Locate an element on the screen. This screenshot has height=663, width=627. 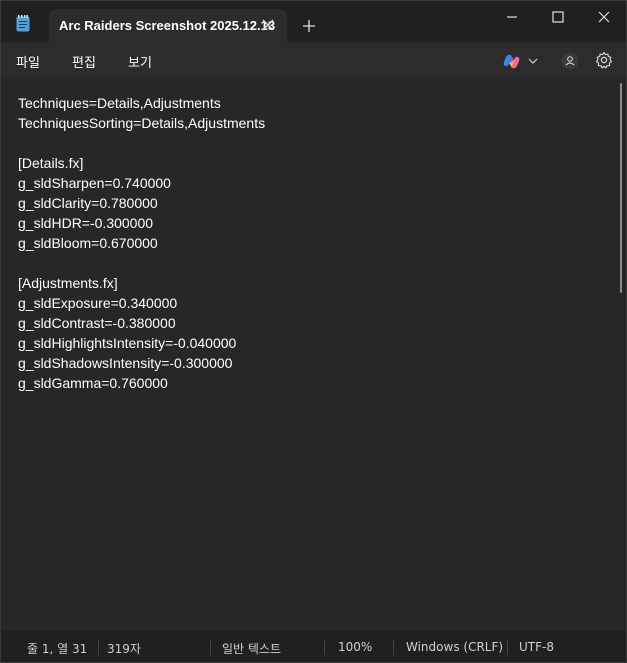
editor-line: g_sldHighlightsIntensity=-0.040000 is located at coordinates (127, 343).